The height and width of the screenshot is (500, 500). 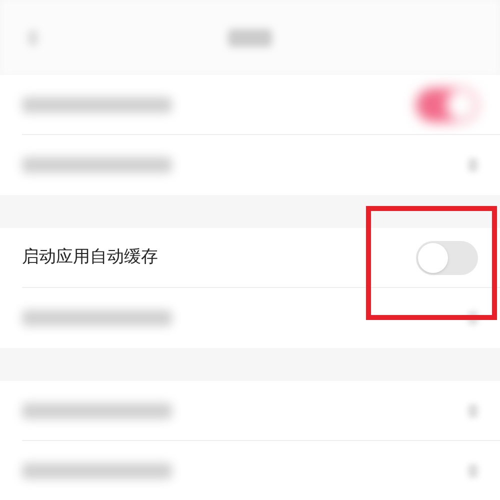 What do you see at coordinates (90, 258) in the screenshot?
I see `setting-label: 启动应用自动缓存` at bounding box center [90, 258].